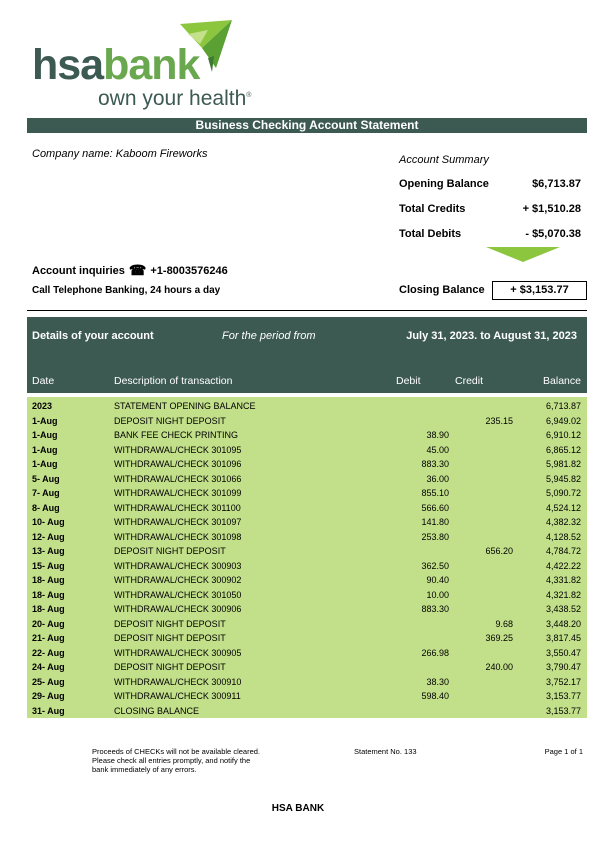 The image size is (596, 846). I want to click on cell-balance: 4,382.32, so click(563, 522).